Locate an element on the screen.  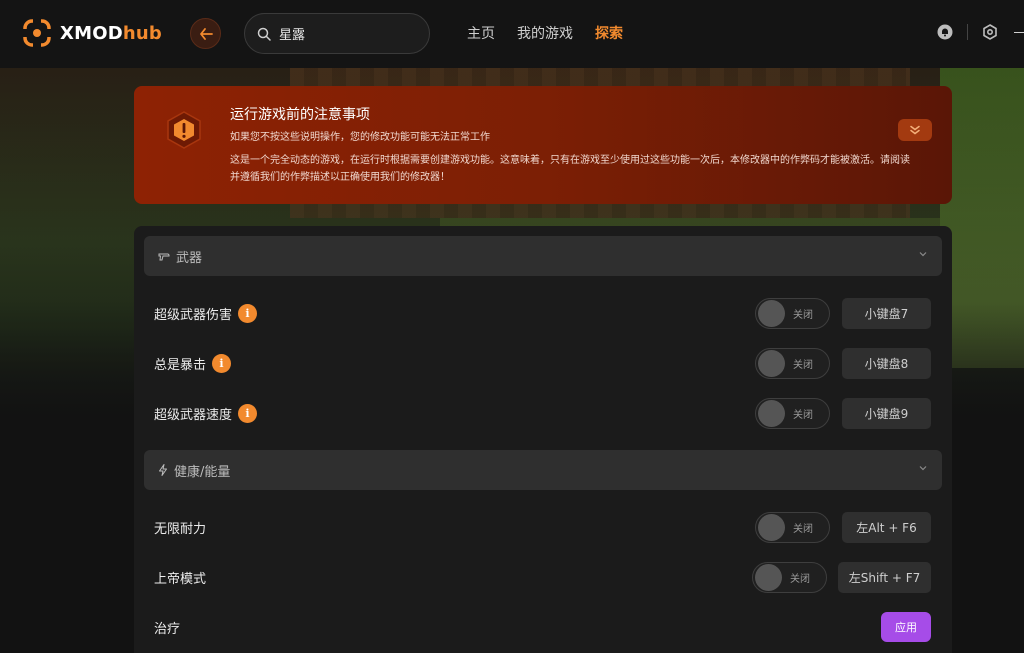
weapon-icon is located at coordinates (164, 256).